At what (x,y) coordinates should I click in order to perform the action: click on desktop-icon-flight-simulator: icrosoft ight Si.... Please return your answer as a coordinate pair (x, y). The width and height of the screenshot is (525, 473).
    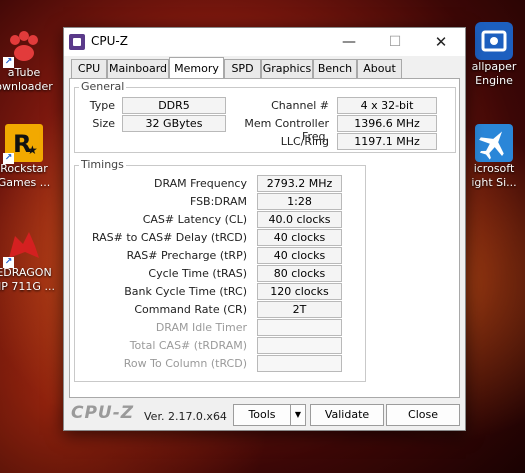
    Looking at the image, I should click on (493, 157).